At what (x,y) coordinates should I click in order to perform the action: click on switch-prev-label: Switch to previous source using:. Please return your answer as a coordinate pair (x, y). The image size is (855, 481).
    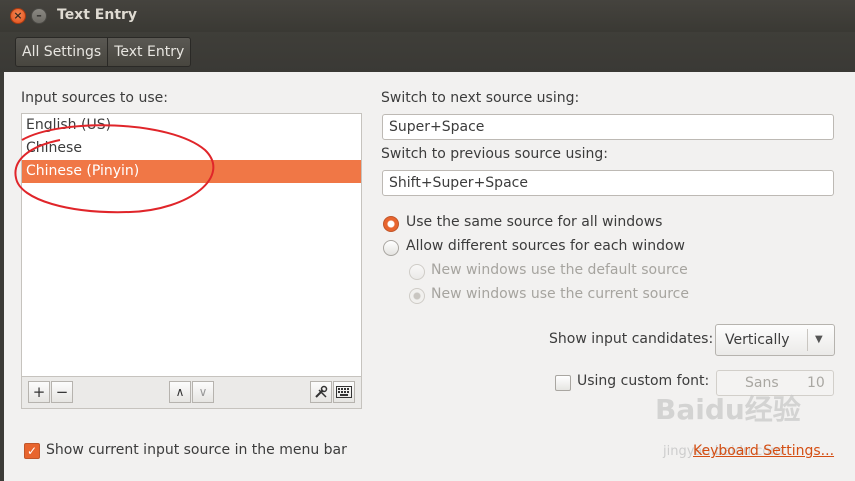
    Looking at the image, I should click on (495, 154).